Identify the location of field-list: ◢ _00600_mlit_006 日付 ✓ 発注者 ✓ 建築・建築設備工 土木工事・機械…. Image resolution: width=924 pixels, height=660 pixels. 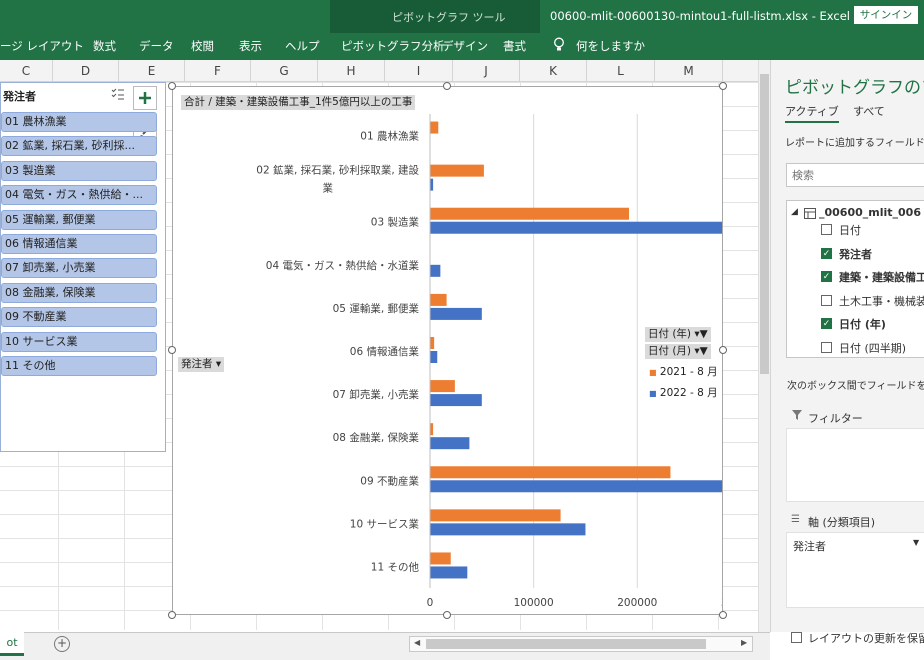
(855, 279).